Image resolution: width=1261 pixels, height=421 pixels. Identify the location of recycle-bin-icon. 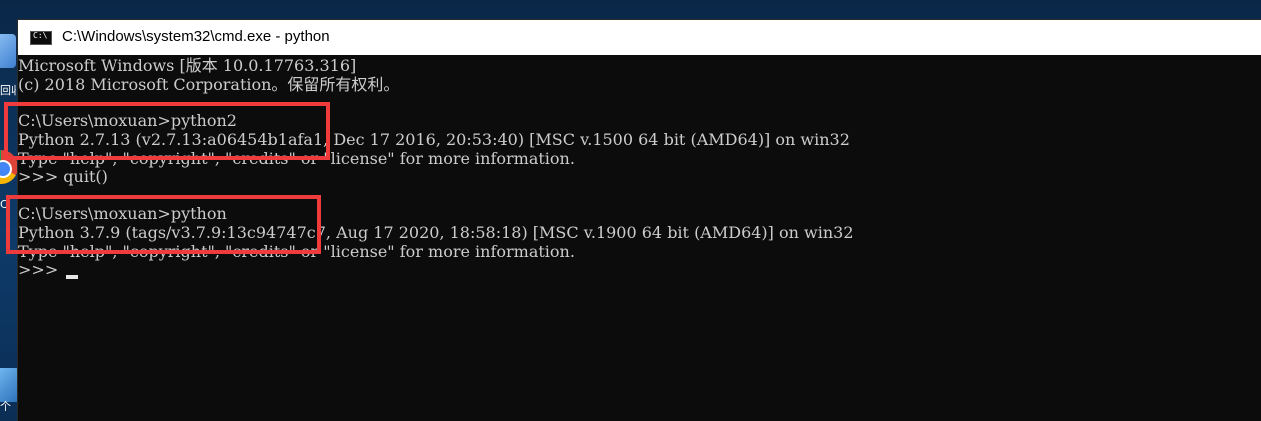
(8, 51).